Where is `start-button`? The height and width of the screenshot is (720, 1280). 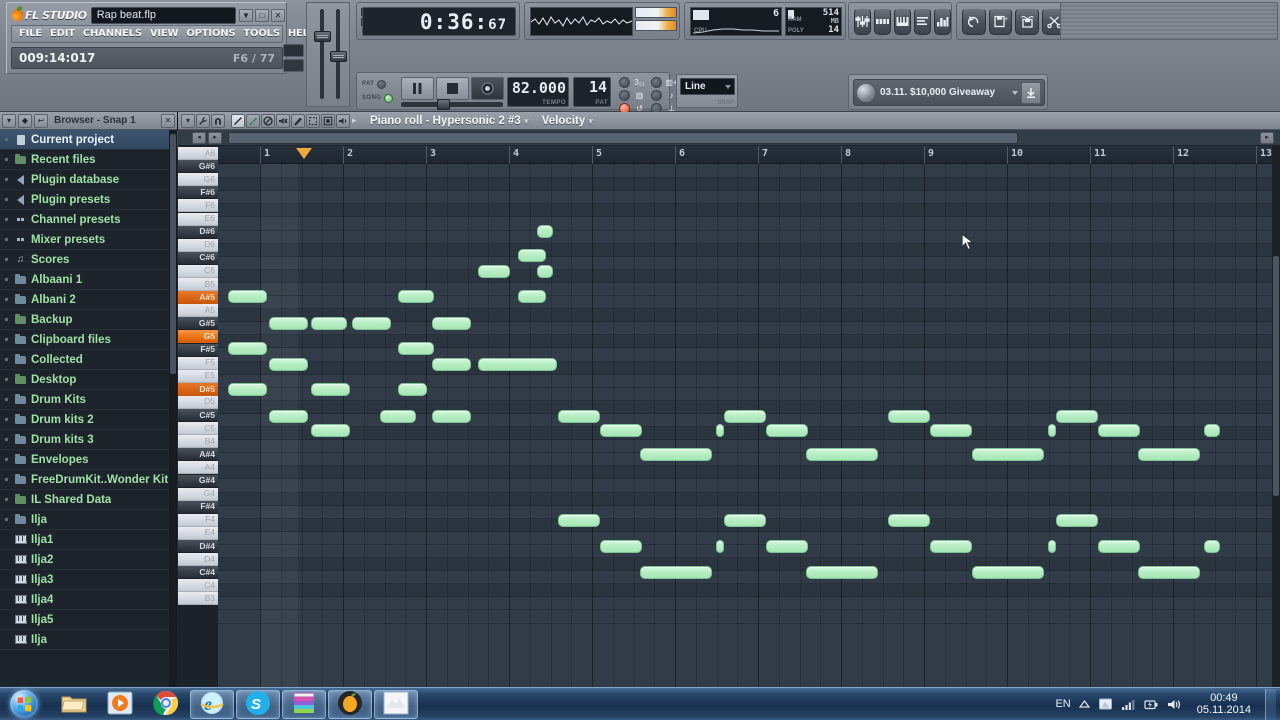 start-button is located at coordinates (24, 704).